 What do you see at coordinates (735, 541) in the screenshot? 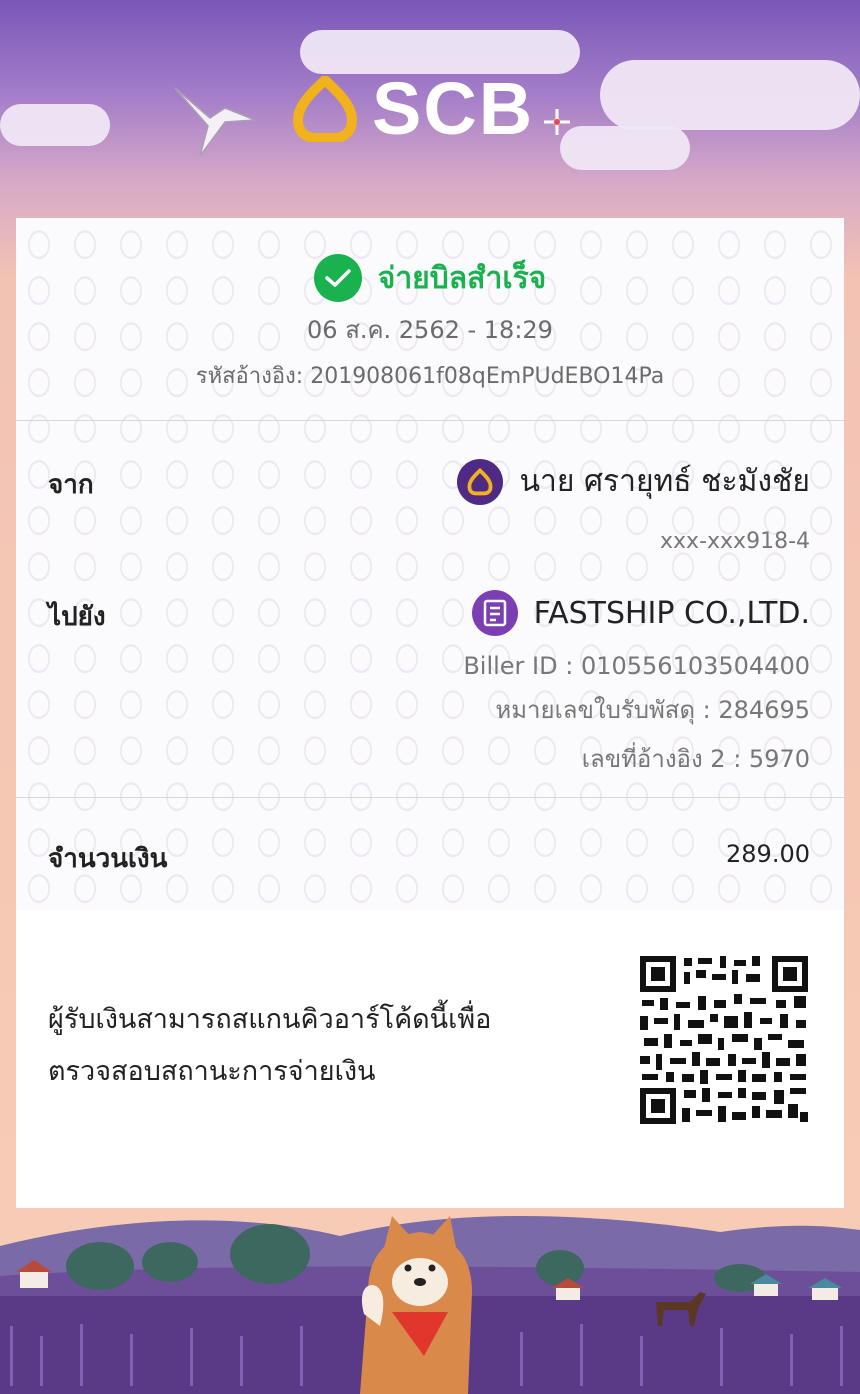
I see `from-account-number: xxx-xxx918-4` at bounding box center [735, 541].